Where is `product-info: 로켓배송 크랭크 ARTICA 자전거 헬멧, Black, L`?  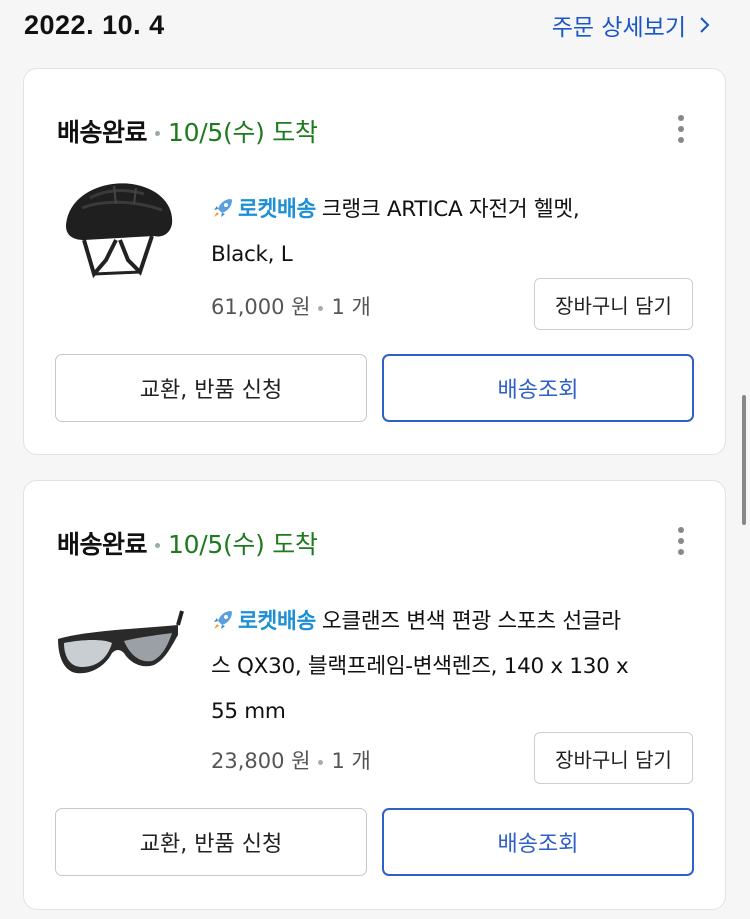
product-info: 로켓배송 크랭크 ARTICA 자전거 헬멧, Black, L is located at coordinates (451, 232).